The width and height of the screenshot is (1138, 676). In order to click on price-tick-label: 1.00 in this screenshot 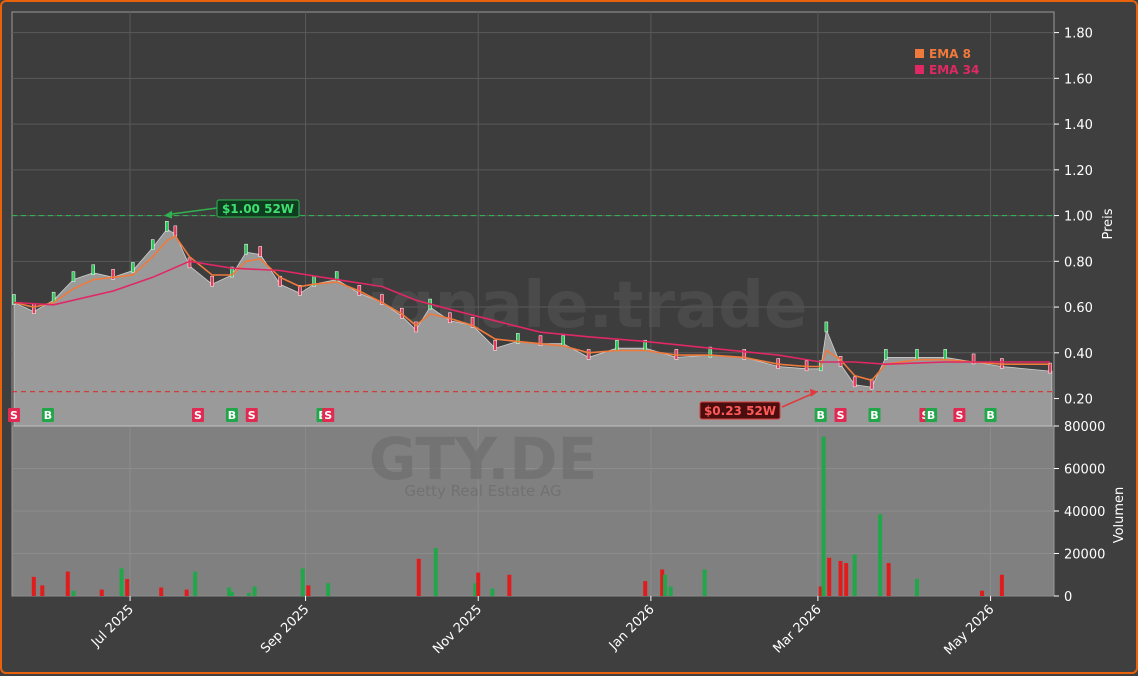, I will do `click(1078, 217)`.